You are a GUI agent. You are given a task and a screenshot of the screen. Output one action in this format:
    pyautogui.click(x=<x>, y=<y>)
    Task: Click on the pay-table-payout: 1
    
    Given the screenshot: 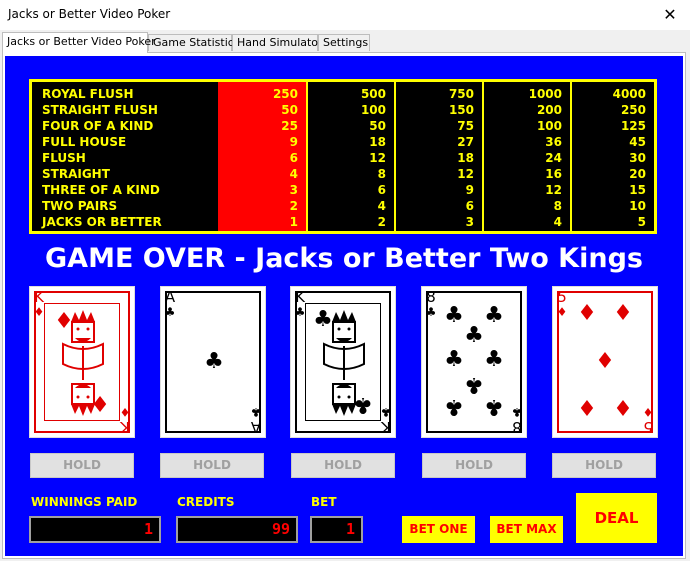 What is the action you would take?
    pyautogui.click(x=293, y=222)
    